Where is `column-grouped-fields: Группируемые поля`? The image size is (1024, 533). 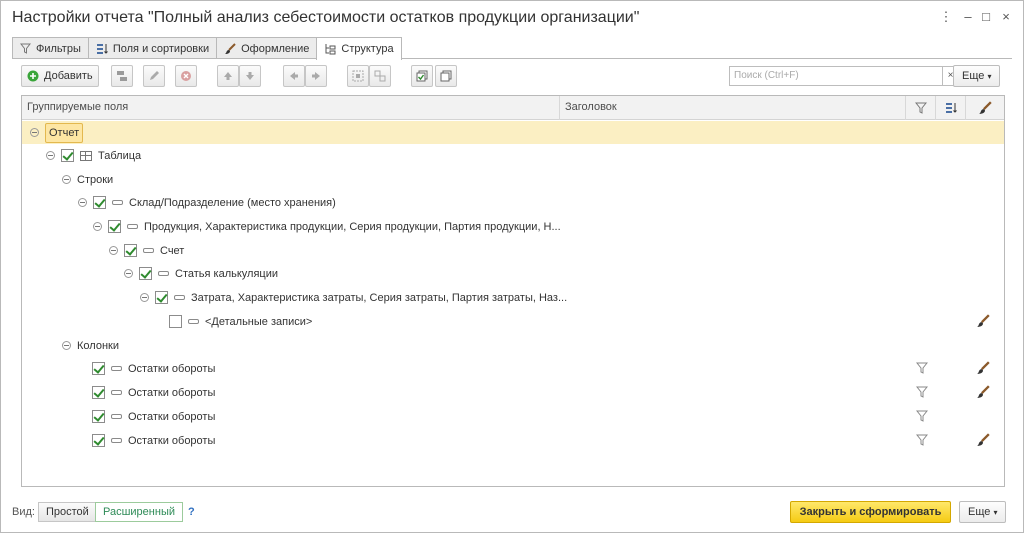
column-grouped-fields: Группируемые поля is located at coordinates (291, 108).